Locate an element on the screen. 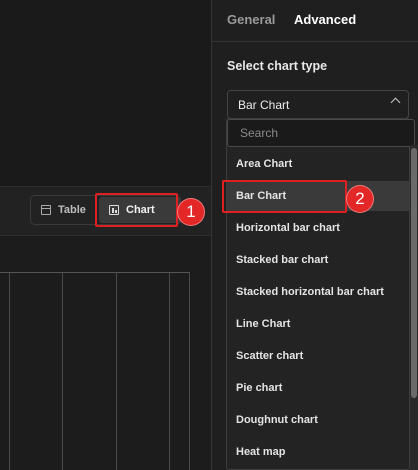  annotation-highlight-chart-button is located at coordinates (136, 210).